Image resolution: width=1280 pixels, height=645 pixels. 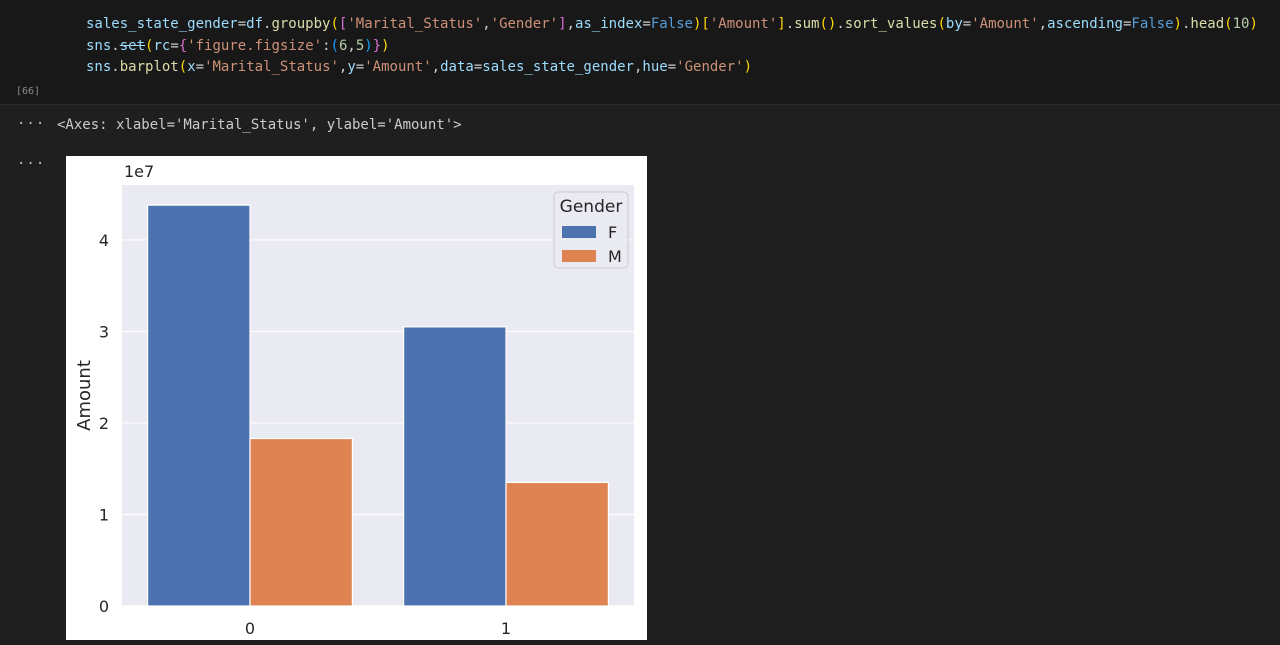 What do you see at coordinates (104, 423) in the screenshot?
I see `y-tick-label: 2` at bounding box center [104, 423].